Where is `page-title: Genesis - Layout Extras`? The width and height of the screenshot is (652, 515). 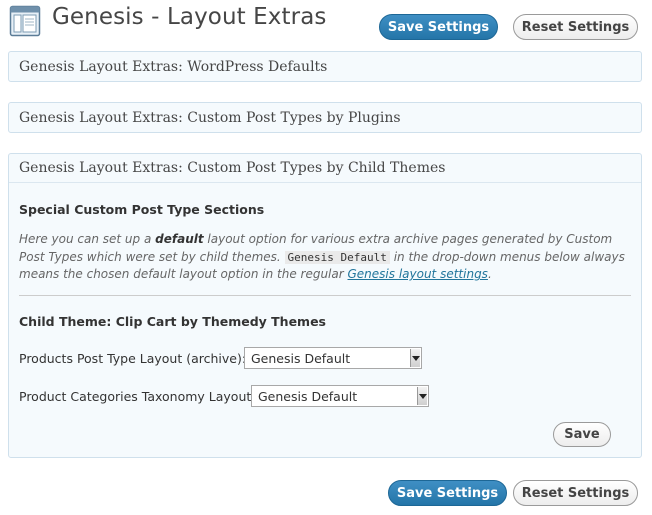 page-title: Genesis - Layout Extras is located at coordinates (189, 17).